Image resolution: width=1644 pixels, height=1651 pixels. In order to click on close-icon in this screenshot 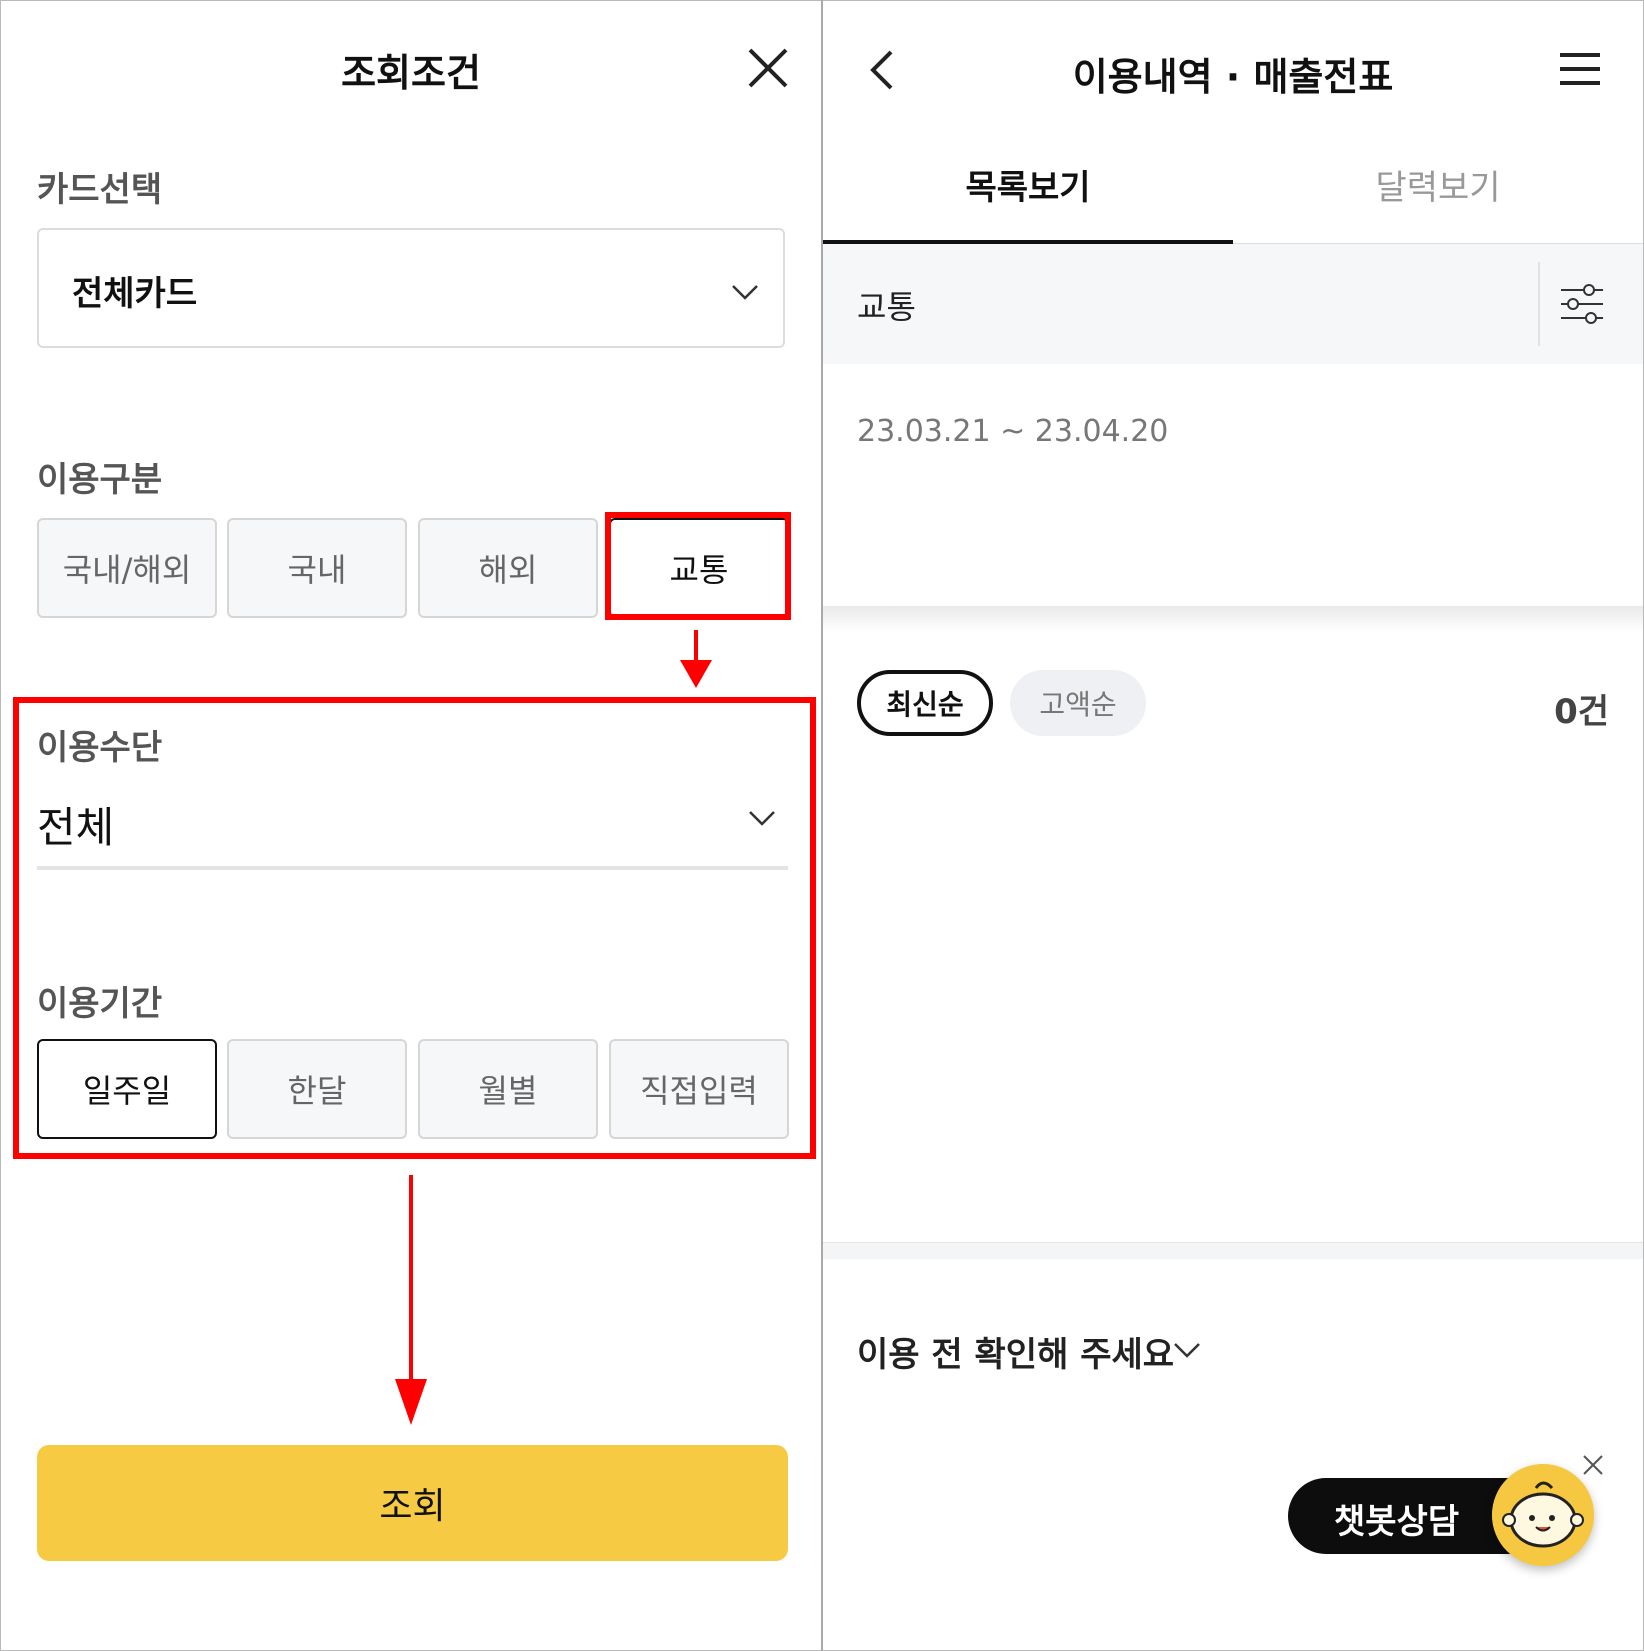, I will do `click(768, 68)`.